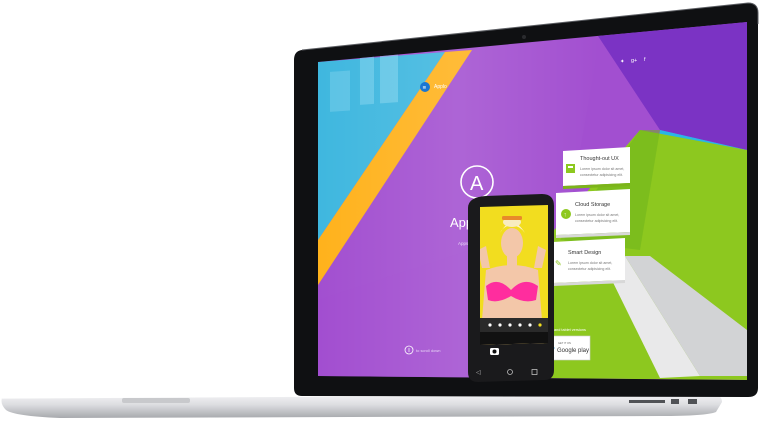 This screenshot has height=428, width=760. What do you see at coordinates (573, 351) in the screenshot?
I see `store-label: Google play` at bounding box center [573, 351].